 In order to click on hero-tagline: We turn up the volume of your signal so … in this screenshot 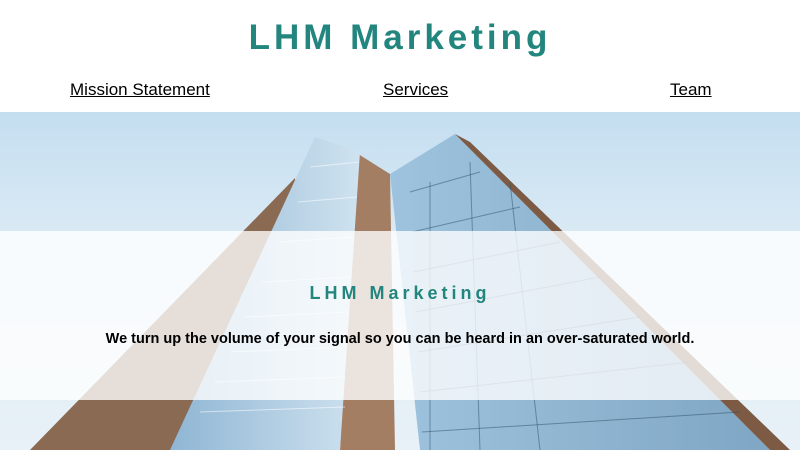, I will do `click(400, 339)`.